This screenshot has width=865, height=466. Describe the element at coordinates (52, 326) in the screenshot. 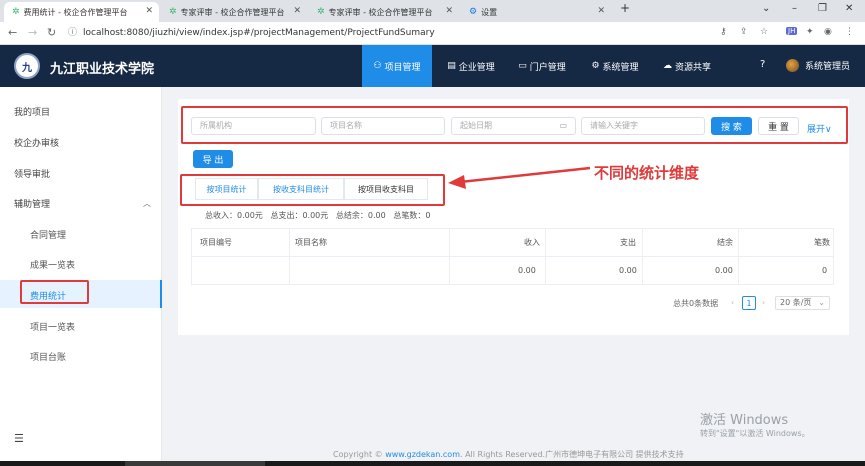

I see `sidebar-item-project-list: 项目一览表` at that location.